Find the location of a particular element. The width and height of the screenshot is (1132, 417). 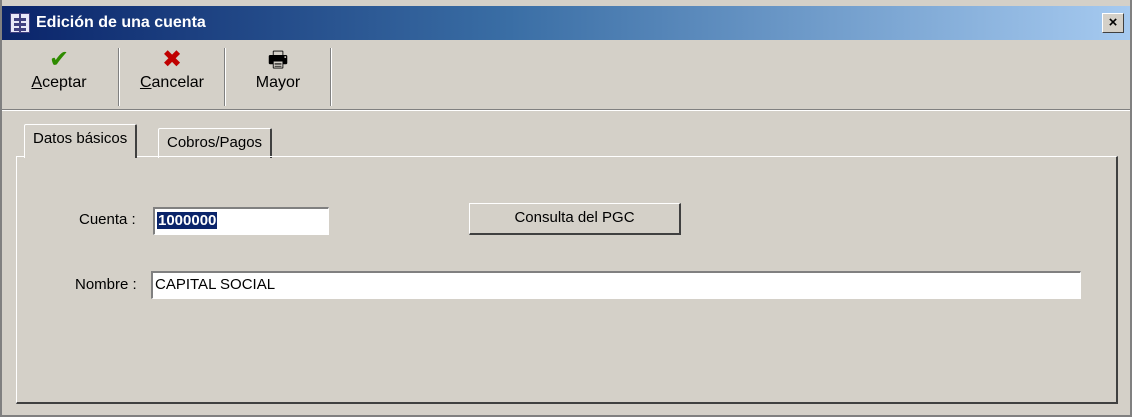

name-input: CAPITAL SOCIAL is located at coordinates (616, 285).